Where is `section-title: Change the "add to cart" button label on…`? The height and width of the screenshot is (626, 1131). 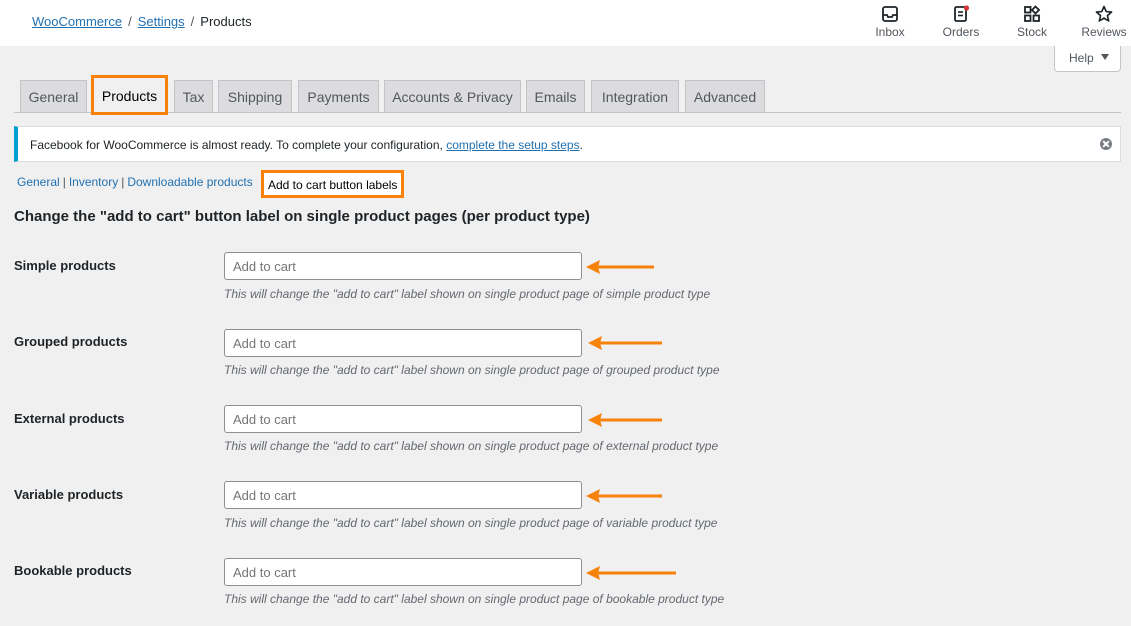
section-title: Change the "add to cart" button label on… is located at coordinates (302, 216).